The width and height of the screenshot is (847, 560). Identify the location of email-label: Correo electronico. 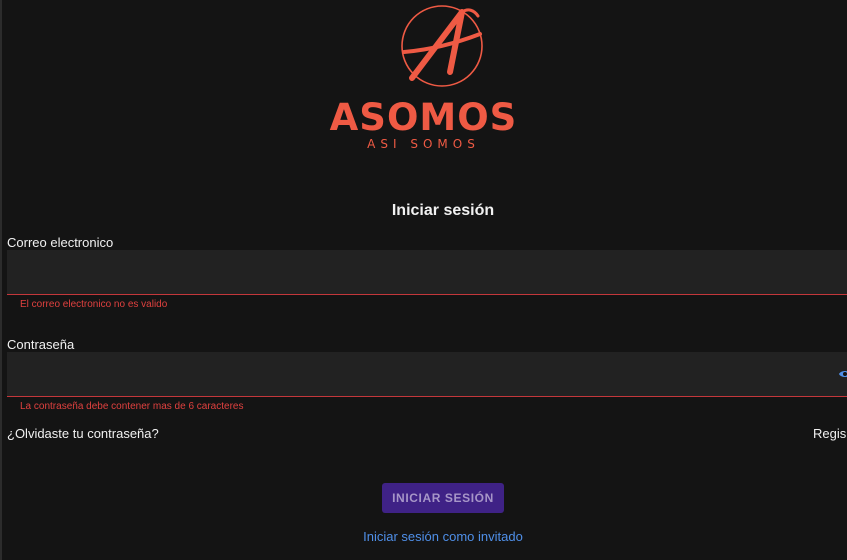
(60, 242).